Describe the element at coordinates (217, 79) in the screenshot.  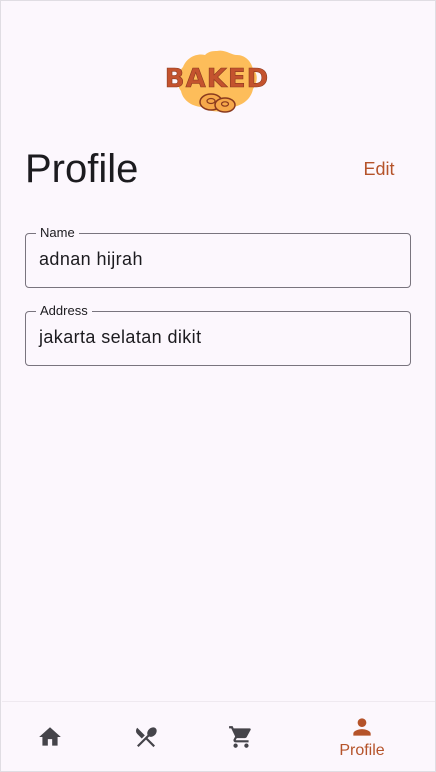
I see `svg-text: BAKED` at that location.